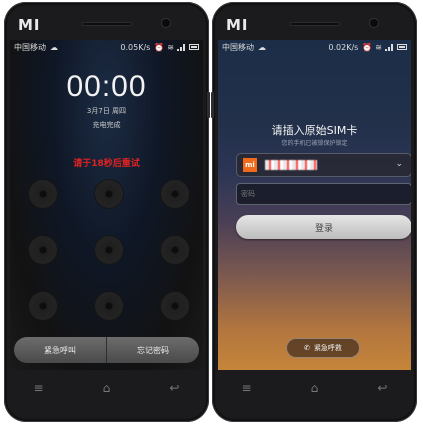 This screenshot has height=445, width=423. What do you see at coordinates (314, 130) in the screenshot?
I see `sim-prompt-title: 请插入原始SIM卡` at bounding box center [314, 130].